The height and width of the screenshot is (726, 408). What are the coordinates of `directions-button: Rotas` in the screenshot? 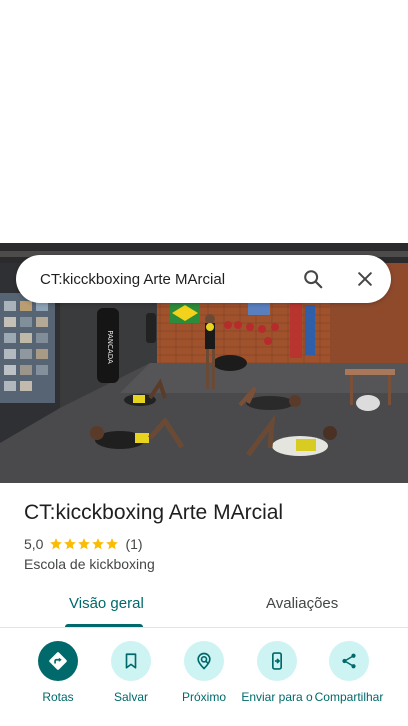 It's located at (58, 672).